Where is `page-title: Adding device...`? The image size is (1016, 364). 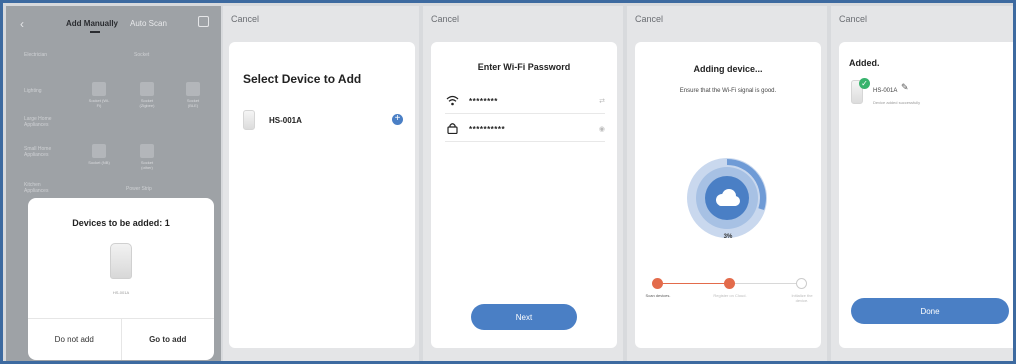
page-title: Adding device... is located at coordinates (728, 69).